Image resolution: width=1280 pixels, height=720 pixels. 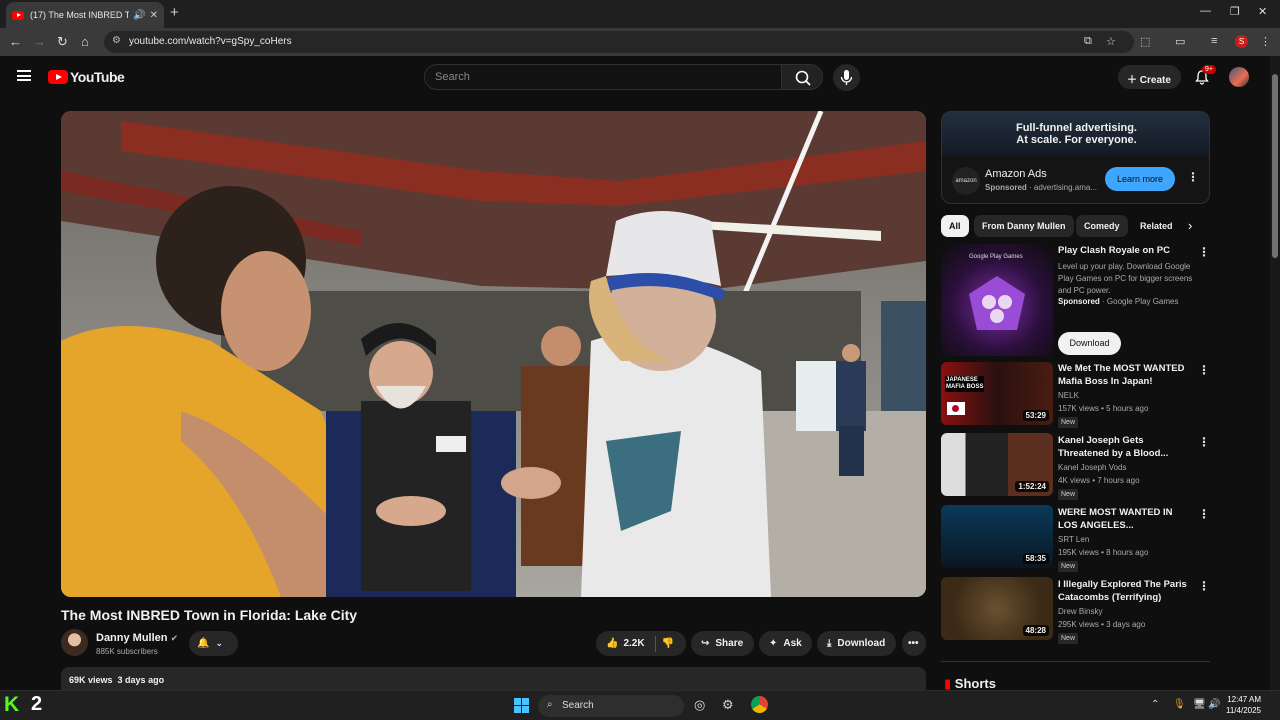 What do you see at coordinates (1239, 77) in the screenshot?
I see `account-avatar` at bounding box center [1239, 77].